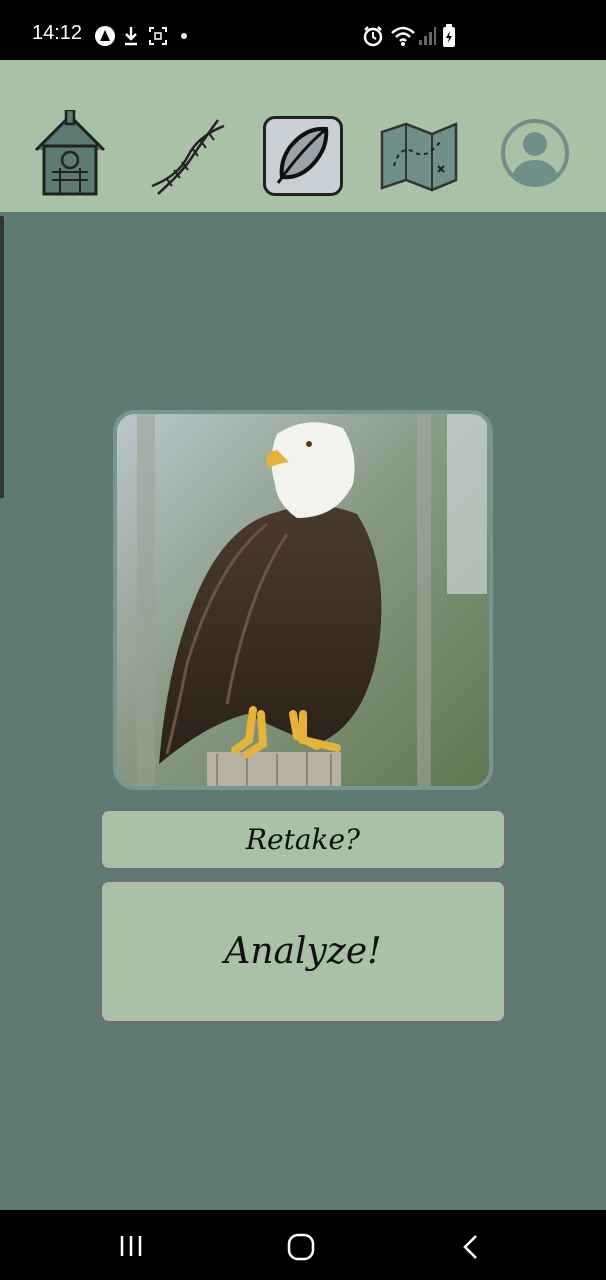 The width and height of the screenshot is (606, 1280). Describe the element at coordinates (131, 1246) in the screenshot. I see `recent-apps-icon` at that location.